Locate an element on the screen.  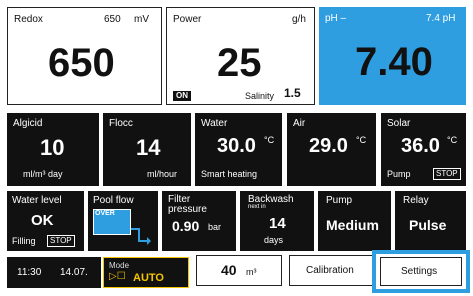
air-unit: °C is located at coordinates (361, 140).